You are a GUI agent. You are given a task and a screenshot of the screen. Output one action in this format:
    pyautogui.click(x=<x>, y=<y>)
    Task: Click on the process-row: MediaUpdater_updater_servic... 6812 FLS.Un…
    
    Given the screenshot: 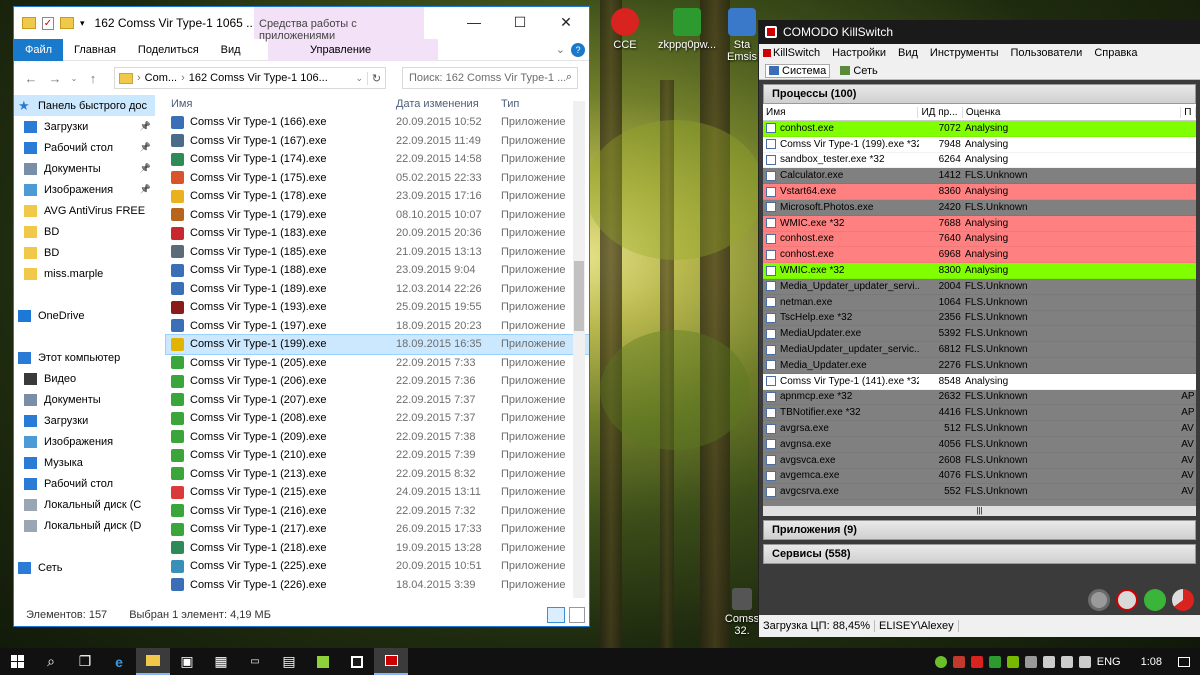 What is the action you would take?
    pyautogui.click(x=979, y=350)
    